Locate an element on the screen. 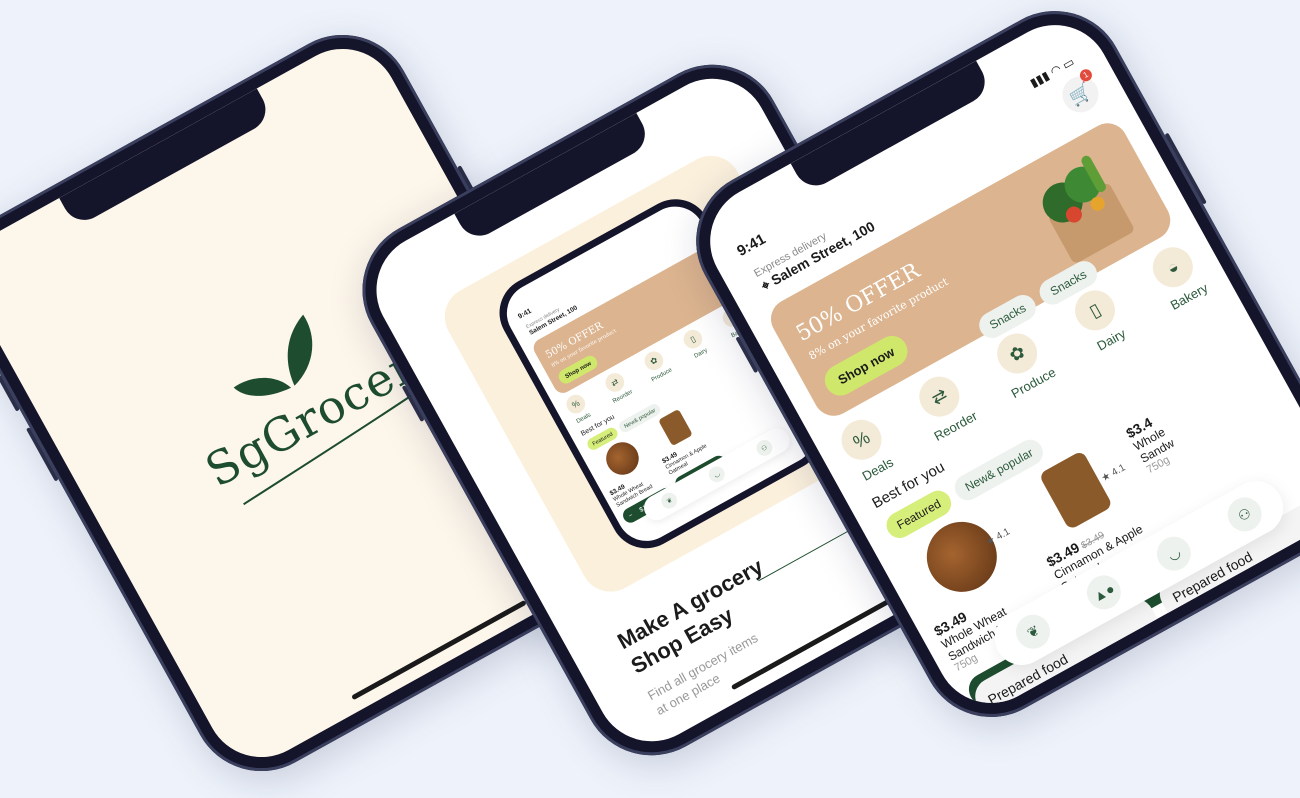 This screenshot has height=798, width=1300. cart-button: 🛒 1 is located at coordinates (1080, 93).